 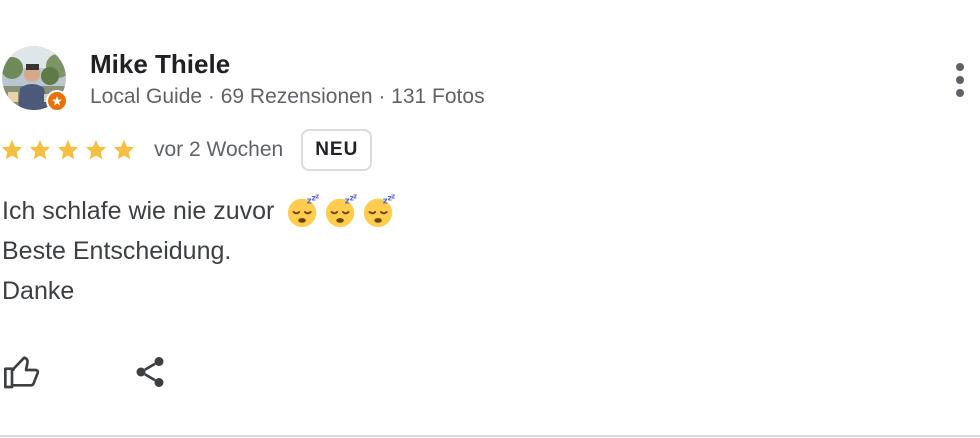 What do you see at coordinates (57, 101) in the screenshot?
I see `local-guide-star-icon` at bounding box center [57, 101].